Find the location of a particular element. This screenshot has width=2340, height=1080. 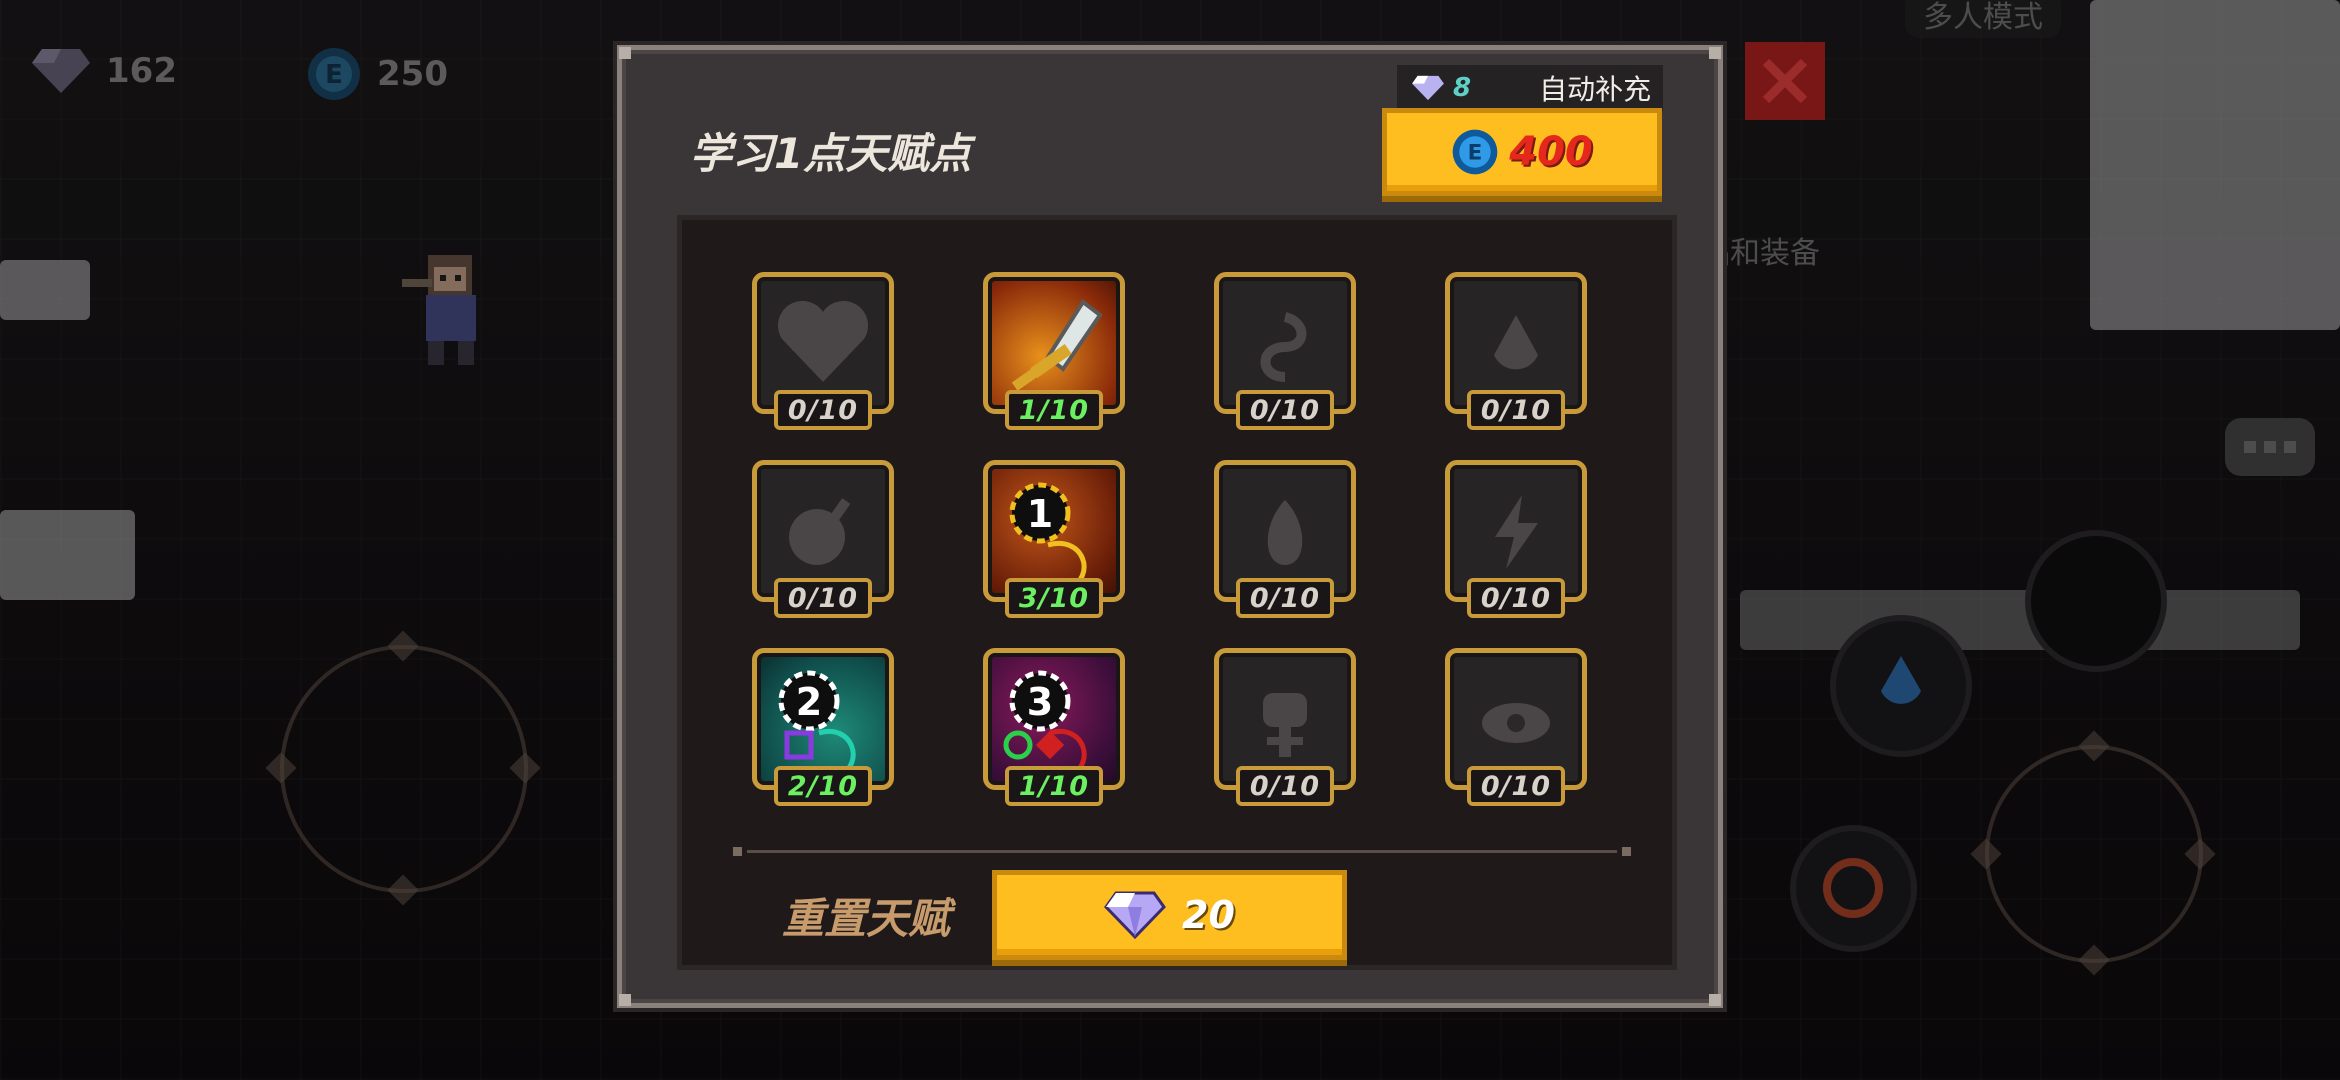

dialog-title: 学习1点天赋点 is located at coordinates (831, 153).